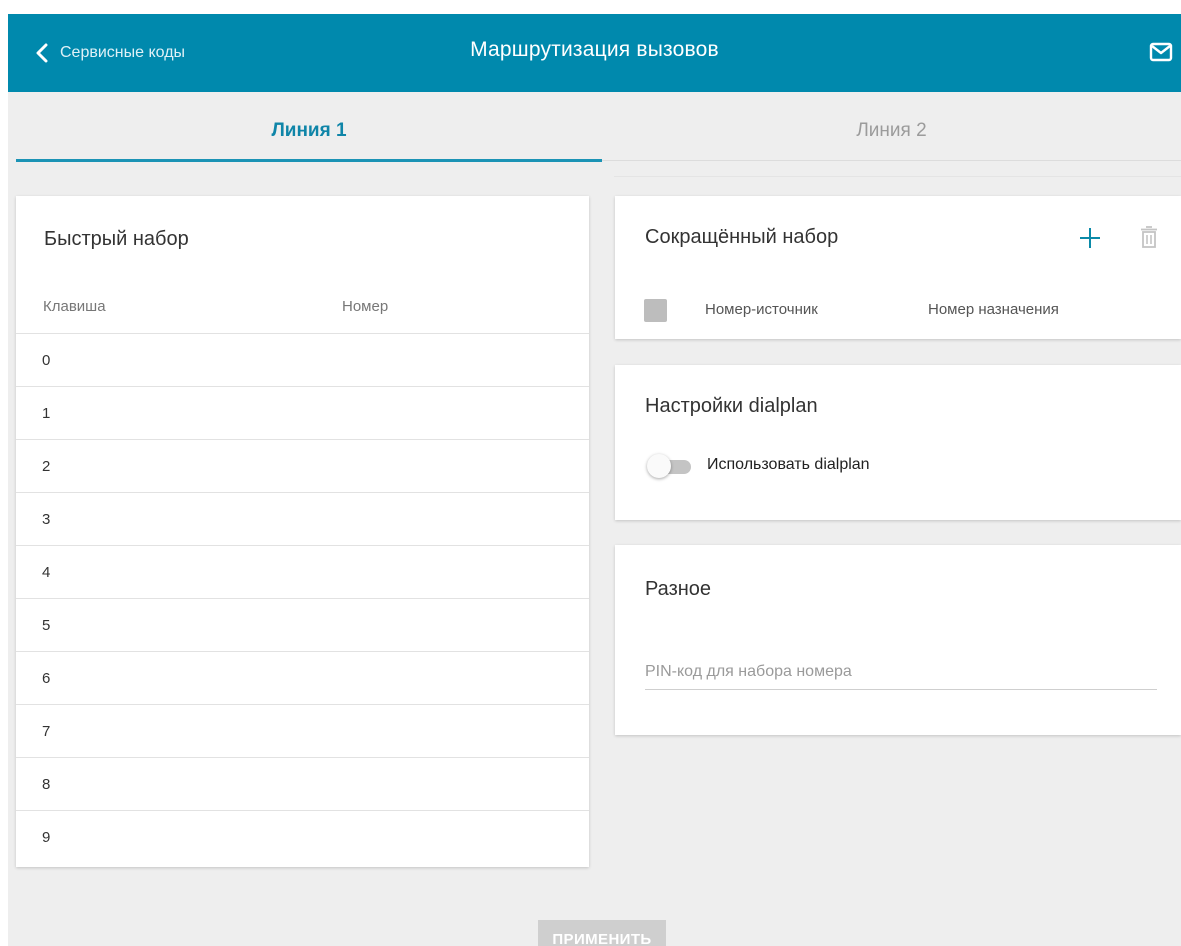 The width and height of the screenshot is (1181, 946). What do you see at coordinates (993, 309) in the screenshot?
I see `column-header-destination: Номер назначения` at bounding box center [993, 309].